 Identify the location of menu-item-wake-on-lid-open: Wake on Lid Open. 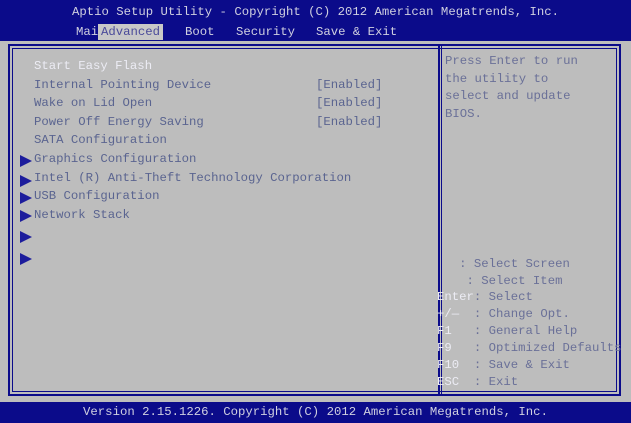
(93, 103).